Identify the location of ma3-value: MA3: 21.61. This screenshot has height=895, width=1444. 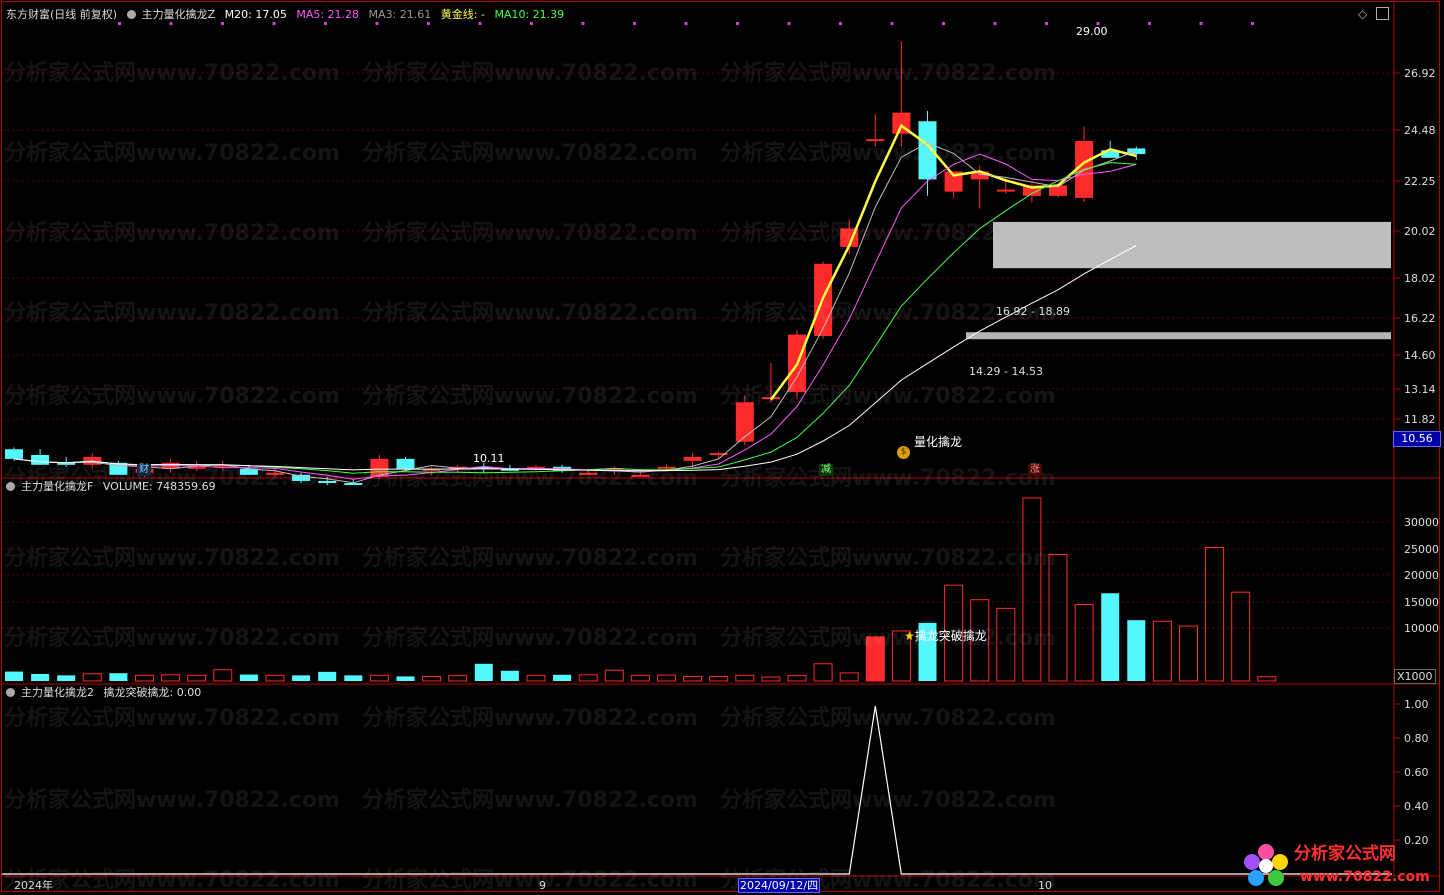
(400, 14).